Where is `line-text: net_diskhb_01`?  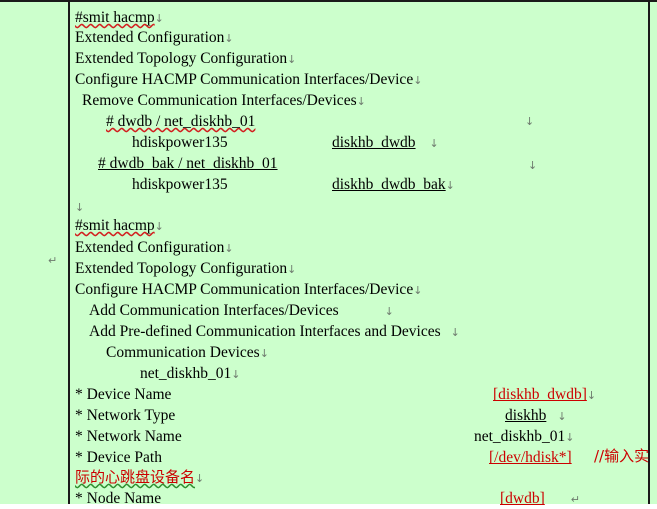 line-text: net_diskhb_01 is located at coordinates (186, 373).